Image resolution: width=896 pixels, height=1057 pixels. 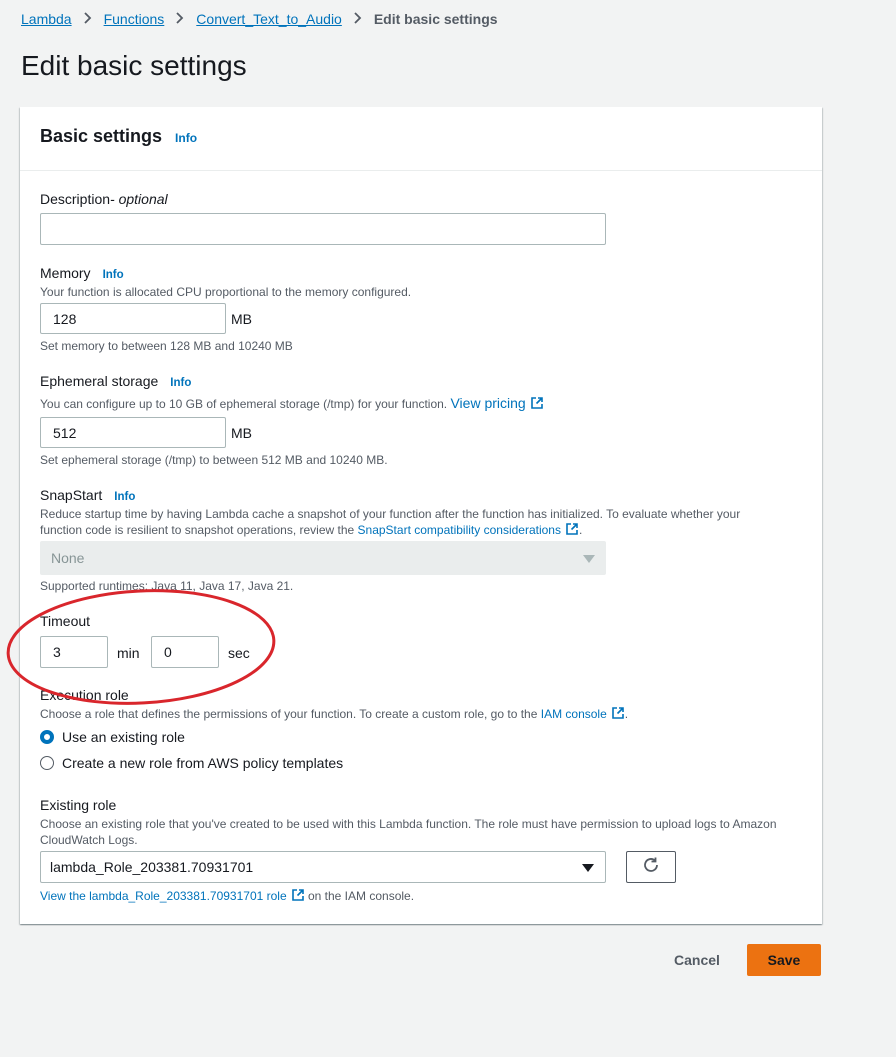 I want to click on iam-console-link: IAM console, so click(x=583, y=714).